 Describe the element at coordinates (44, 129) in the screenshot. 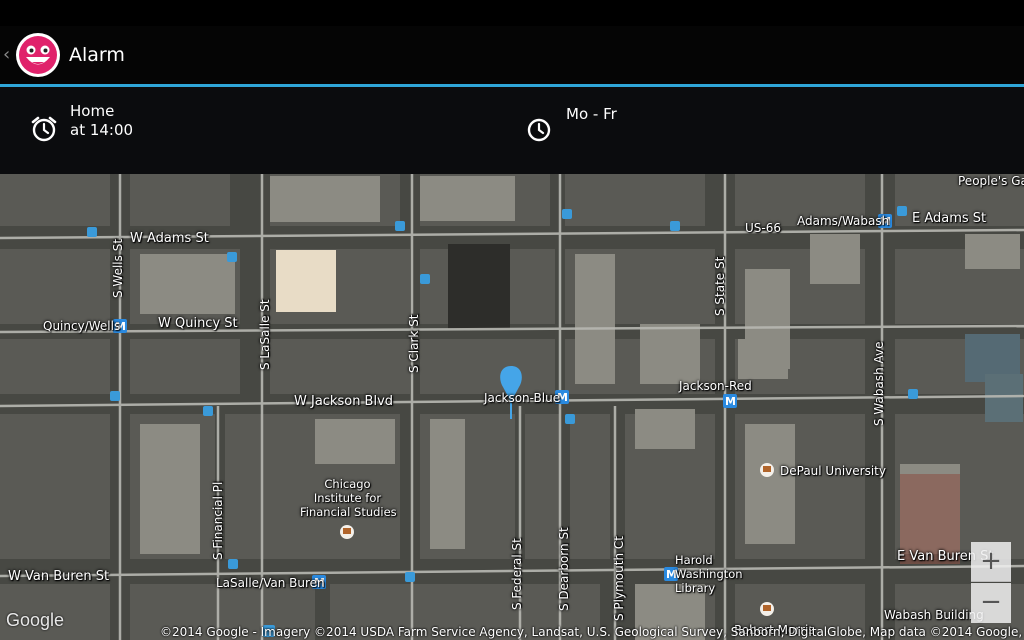

I see `alarm-clock-icon` at that location.